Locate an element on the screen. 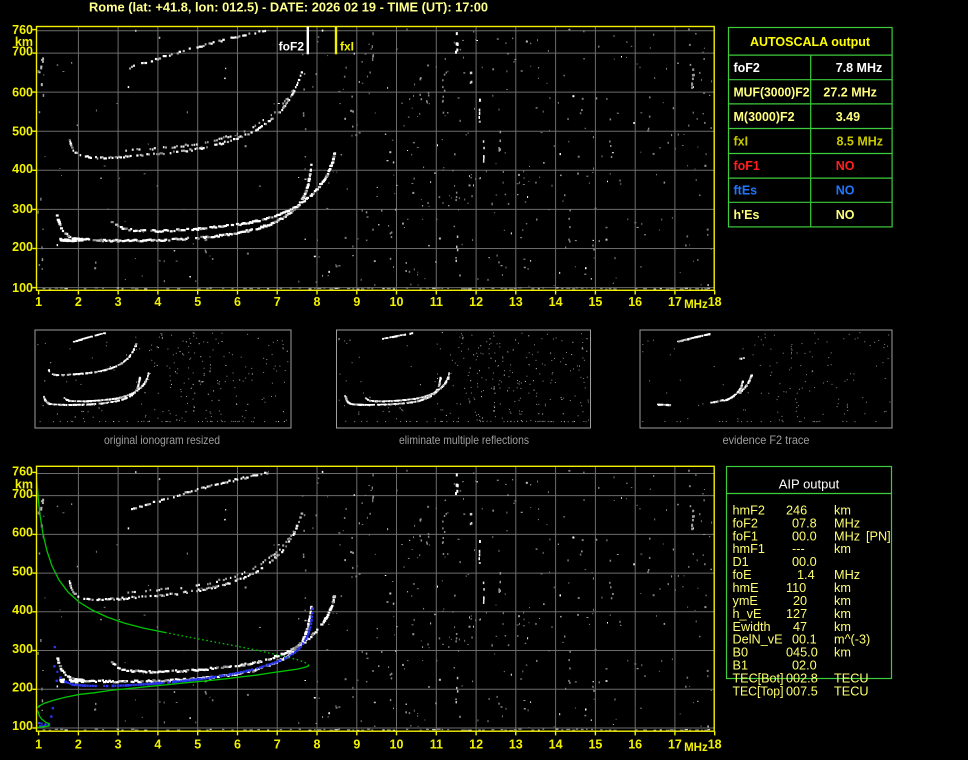 The image size is (968, 760). svg-text: foF1 is located at coordinates (745, 536).